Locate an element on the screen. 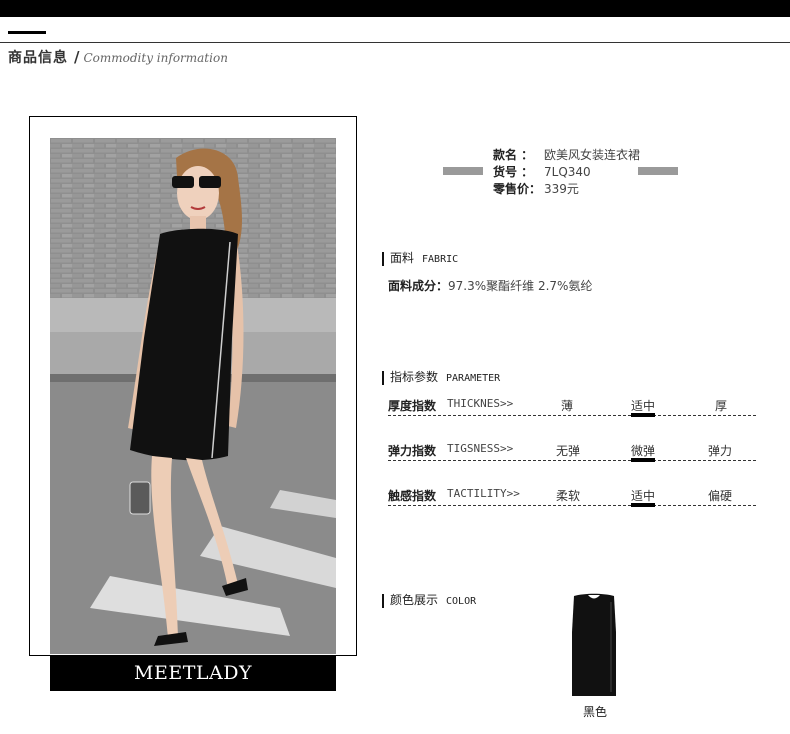 This screenshot has width=790, height=734. info-divider-left is located at coordinates (463, 171).